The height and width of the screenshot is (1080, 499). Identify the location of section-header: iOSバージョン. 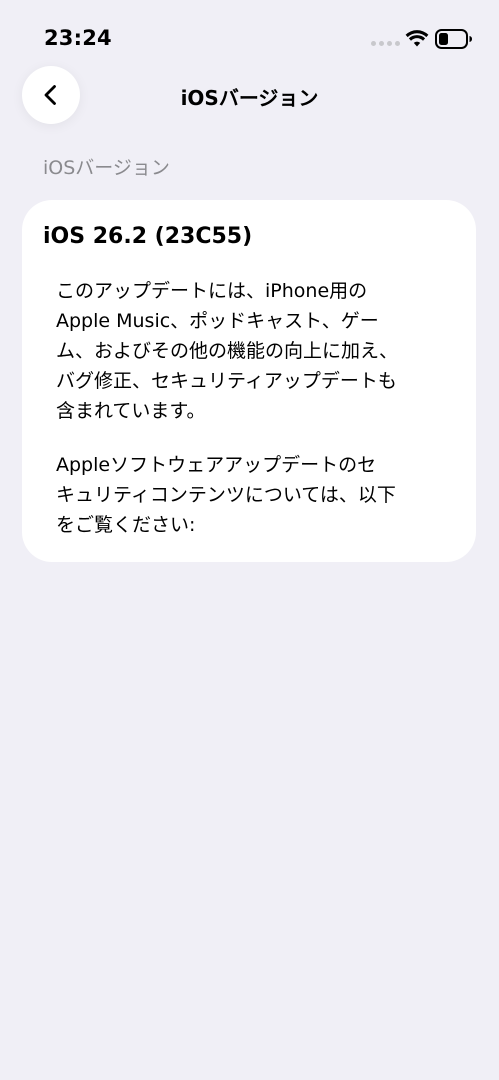
(106, 168).